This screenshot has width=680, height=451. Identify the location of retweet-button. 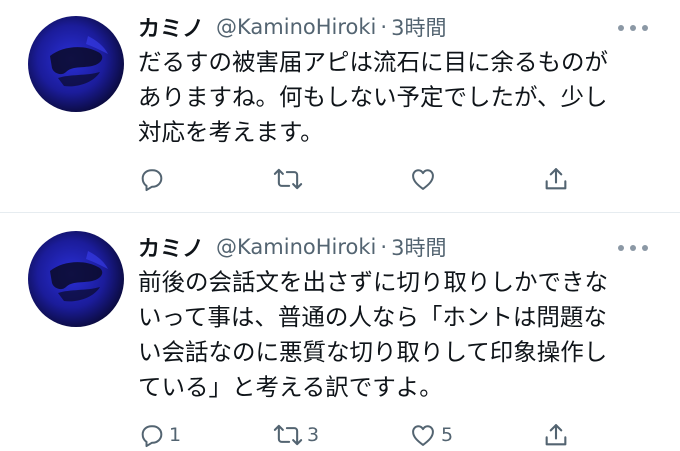
(289, 179).